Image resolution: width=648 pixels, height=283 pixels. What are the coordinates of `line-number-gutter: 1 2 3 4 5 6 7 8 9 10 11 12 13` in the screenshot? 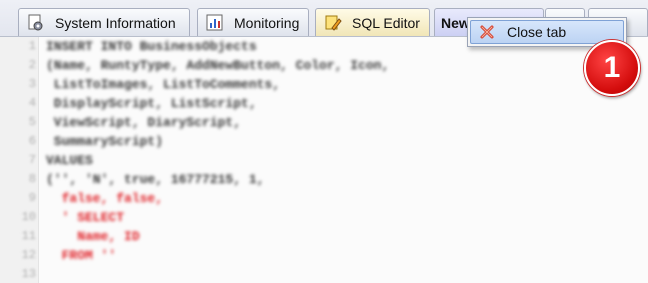 It's located at (19, 160).